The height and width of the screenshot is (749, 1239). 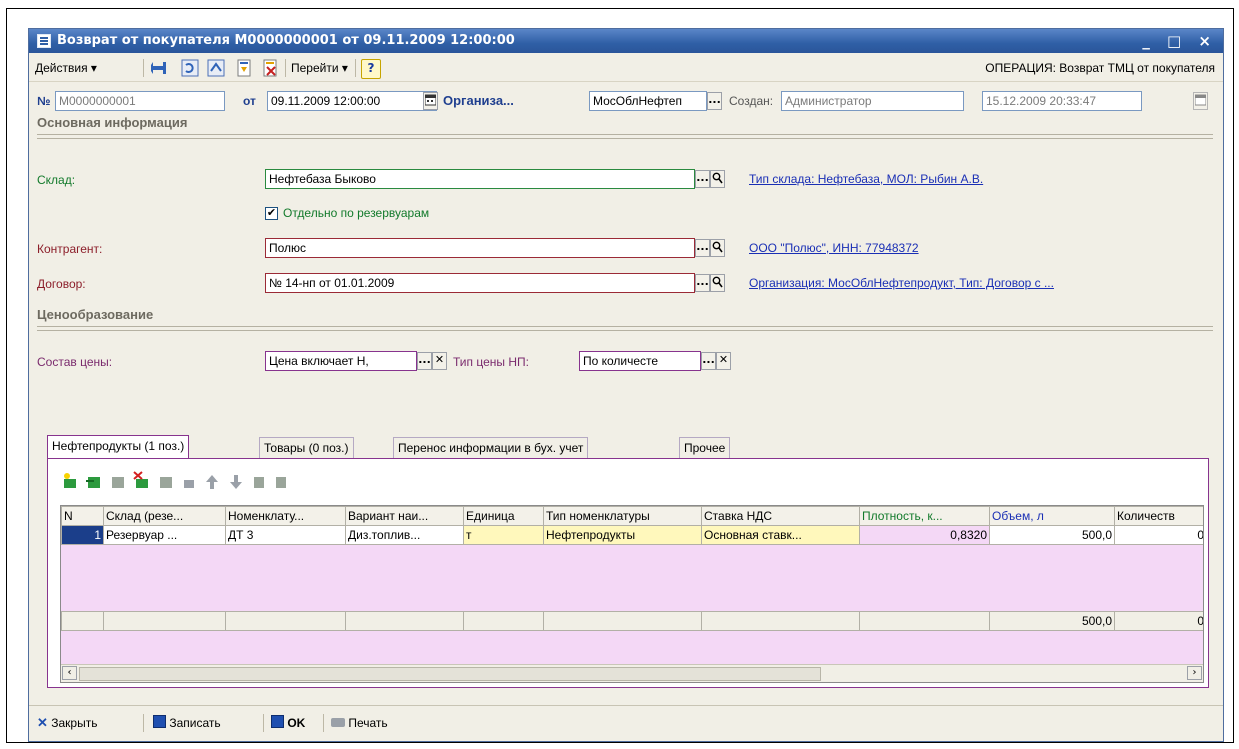 What do you see at coordinates (450, 674) in the screenshot?
I see `scroll-thumb` at bounding box center [450, 674].